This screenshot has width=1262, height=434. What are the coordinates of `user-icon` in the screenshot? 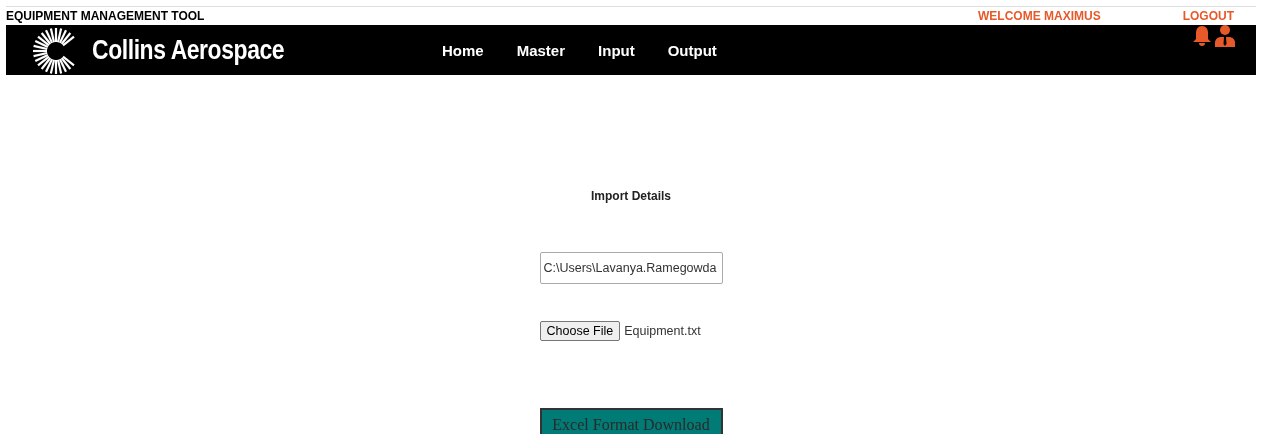 It's located at (1225, 36).